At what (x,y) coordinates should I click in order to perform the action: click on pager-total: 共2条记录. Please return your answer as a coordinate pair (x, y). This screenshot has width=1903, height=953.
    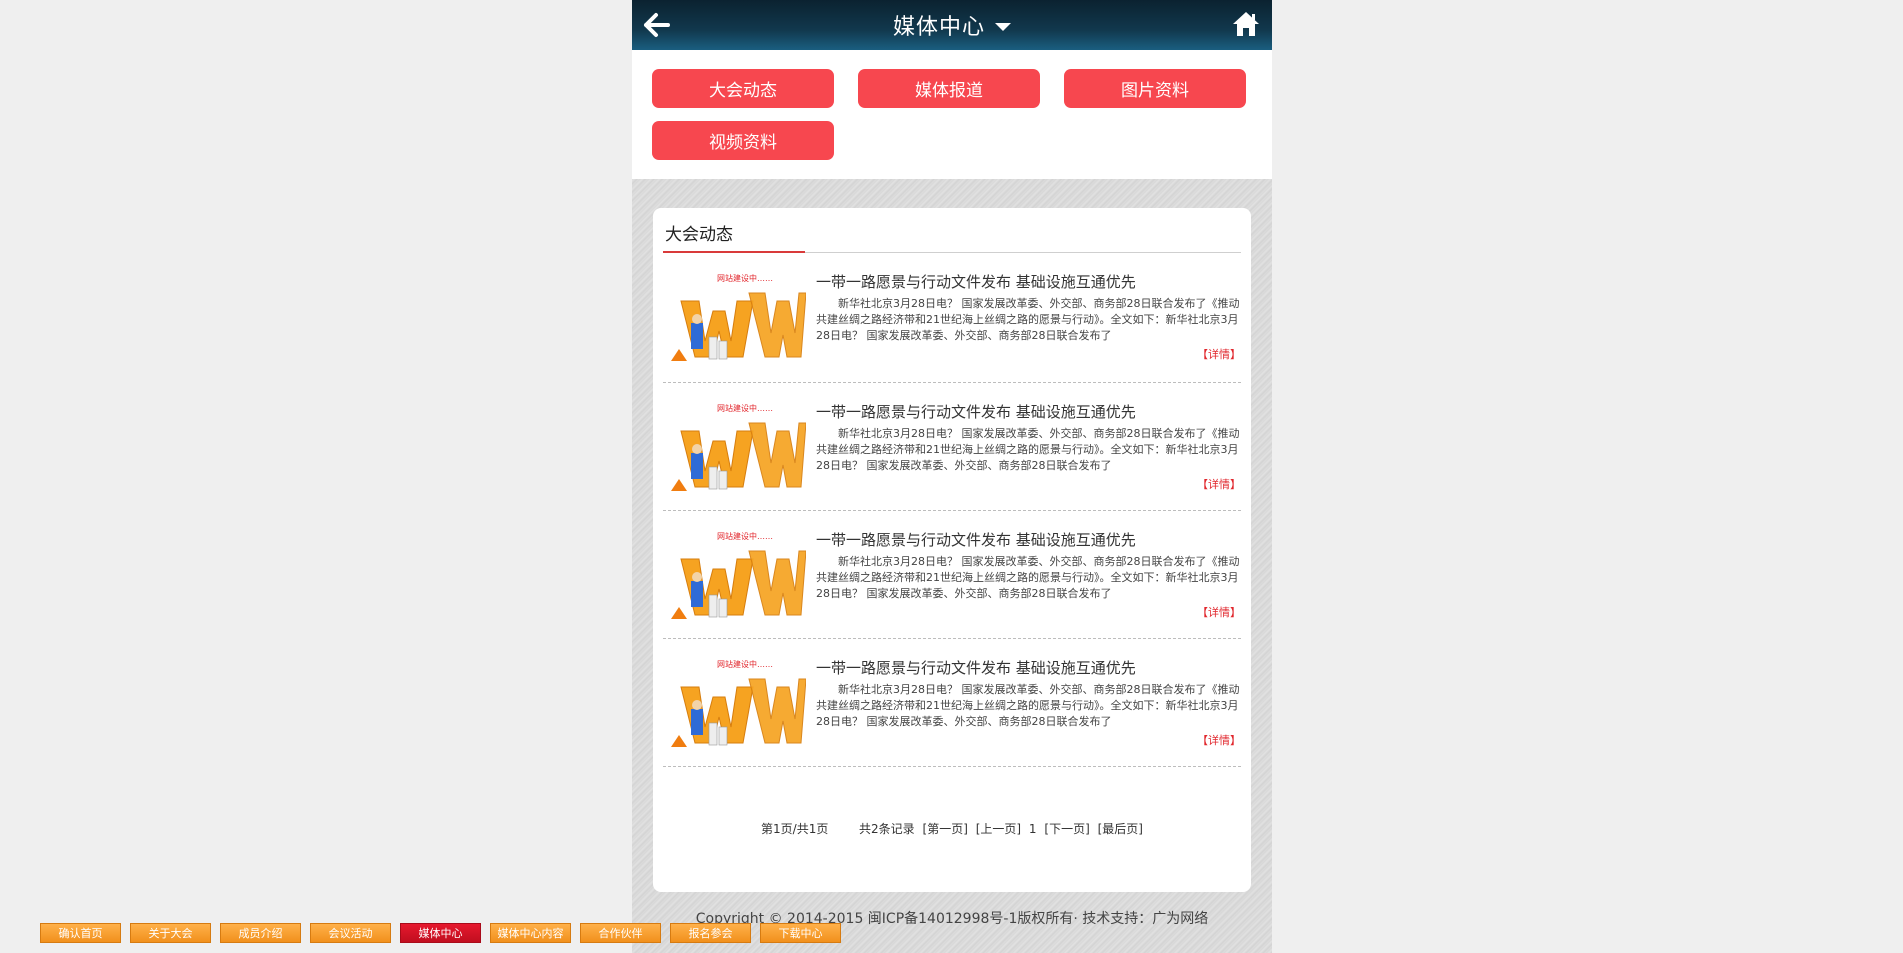
    Looking at the image, I should click on (887, 829).